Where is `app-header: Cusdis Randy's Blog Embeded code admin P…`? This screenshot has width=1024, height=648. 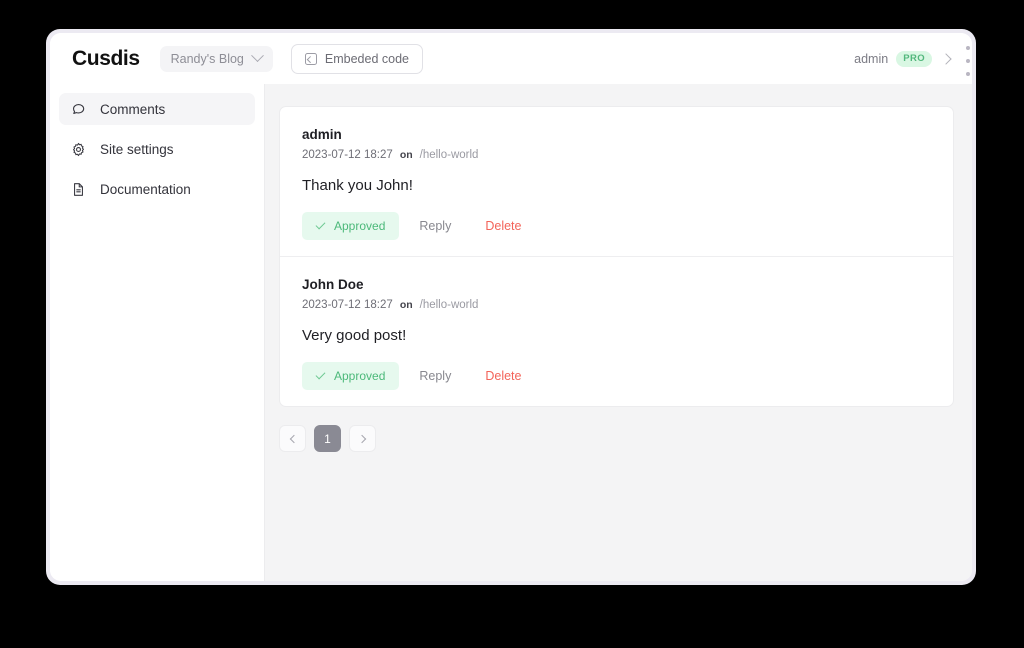
app-header: Cusdis Randy's Blog Embeded code admin P… is located at coordinates (511, 58).